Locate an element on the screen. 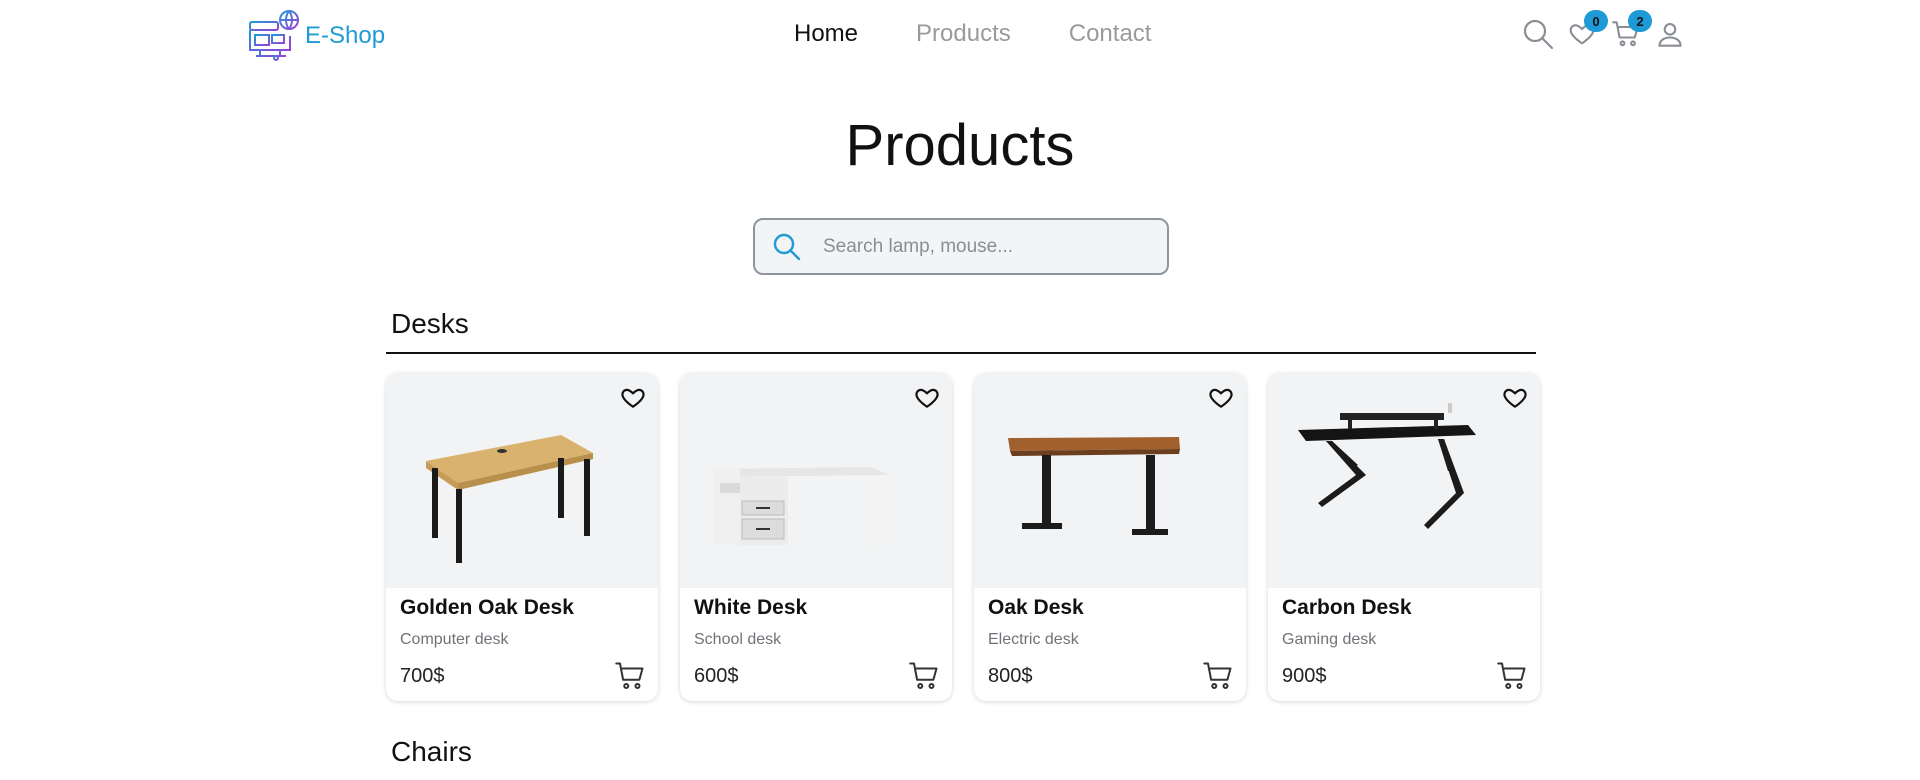  product-price: 900$ is located at coordinates (1304, 676).